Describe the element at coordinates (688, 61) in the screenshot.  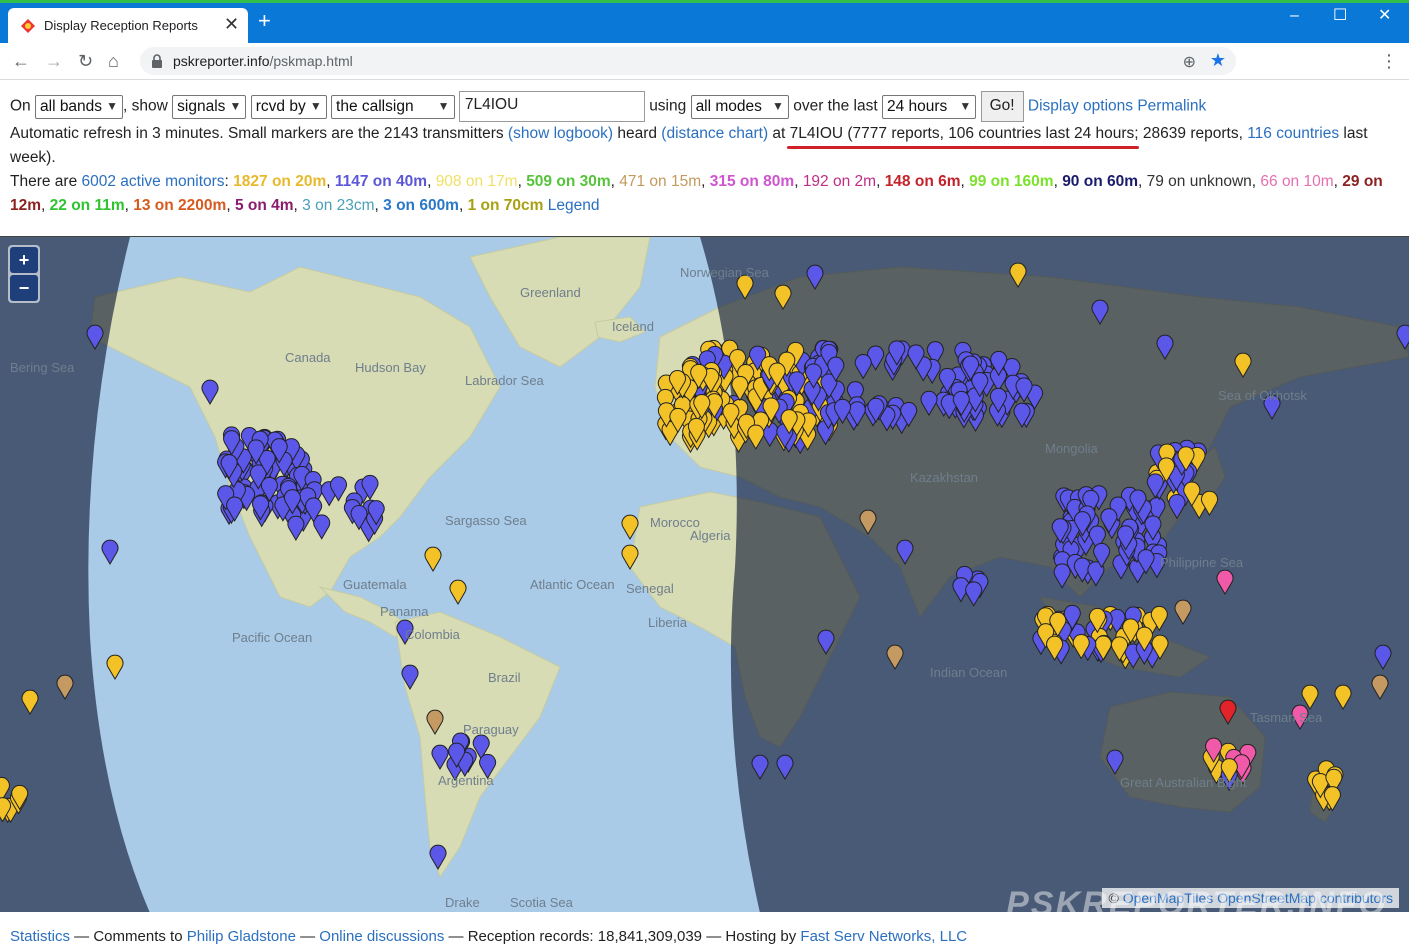
I see `address-bar: pskreporter.info/pskmap.html ⊕ ★` at that location.